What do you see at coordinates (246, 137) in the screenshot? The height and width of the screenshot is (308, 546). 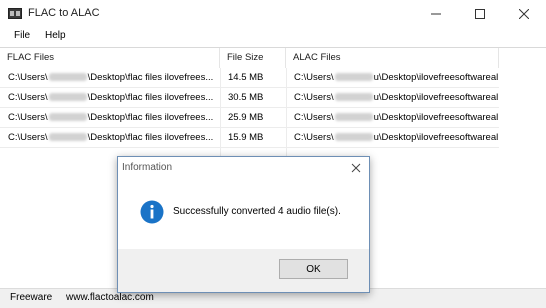 I see `file-size-cell: 15.9 MB` at bounding box center [246, 137].